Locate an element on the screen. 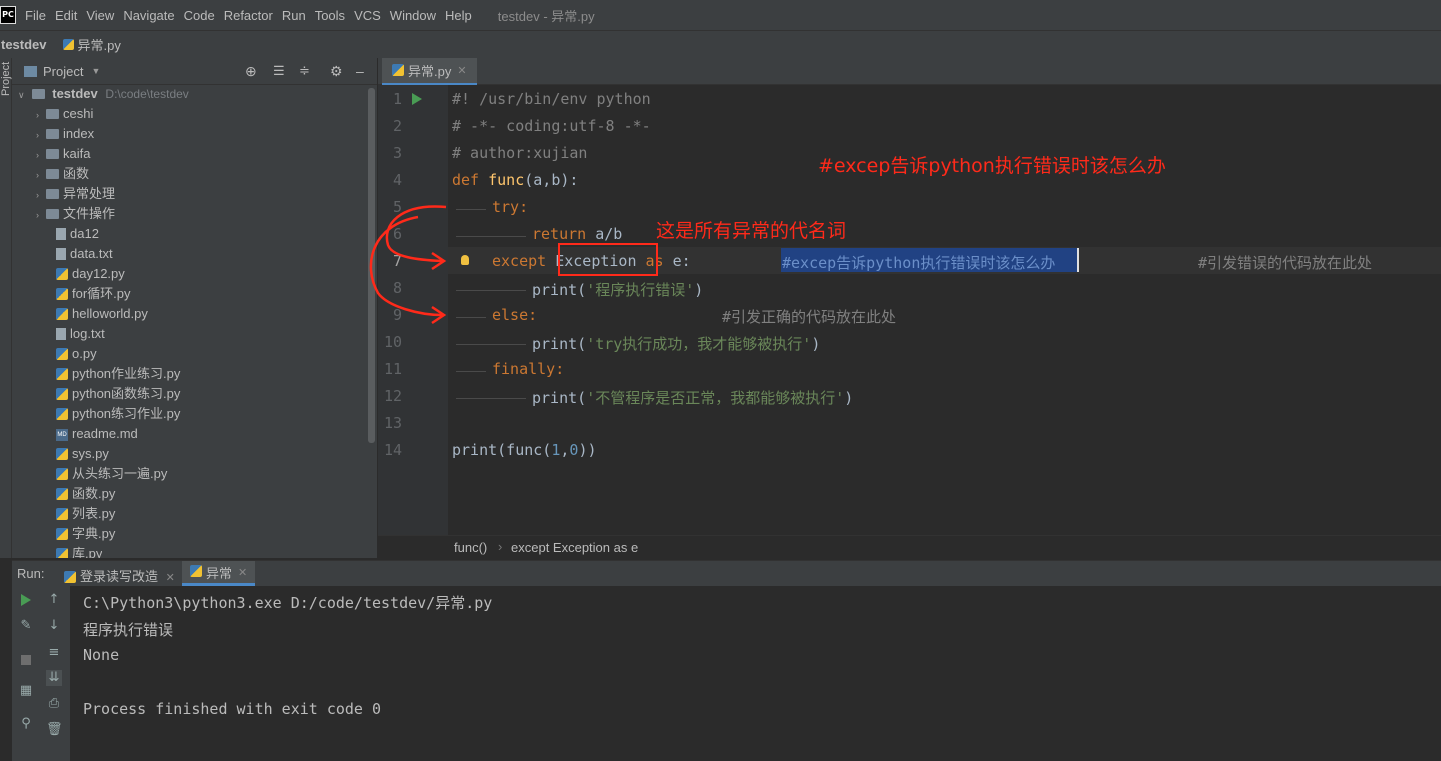  menu-help: Help is located at coordinates (458, 15).